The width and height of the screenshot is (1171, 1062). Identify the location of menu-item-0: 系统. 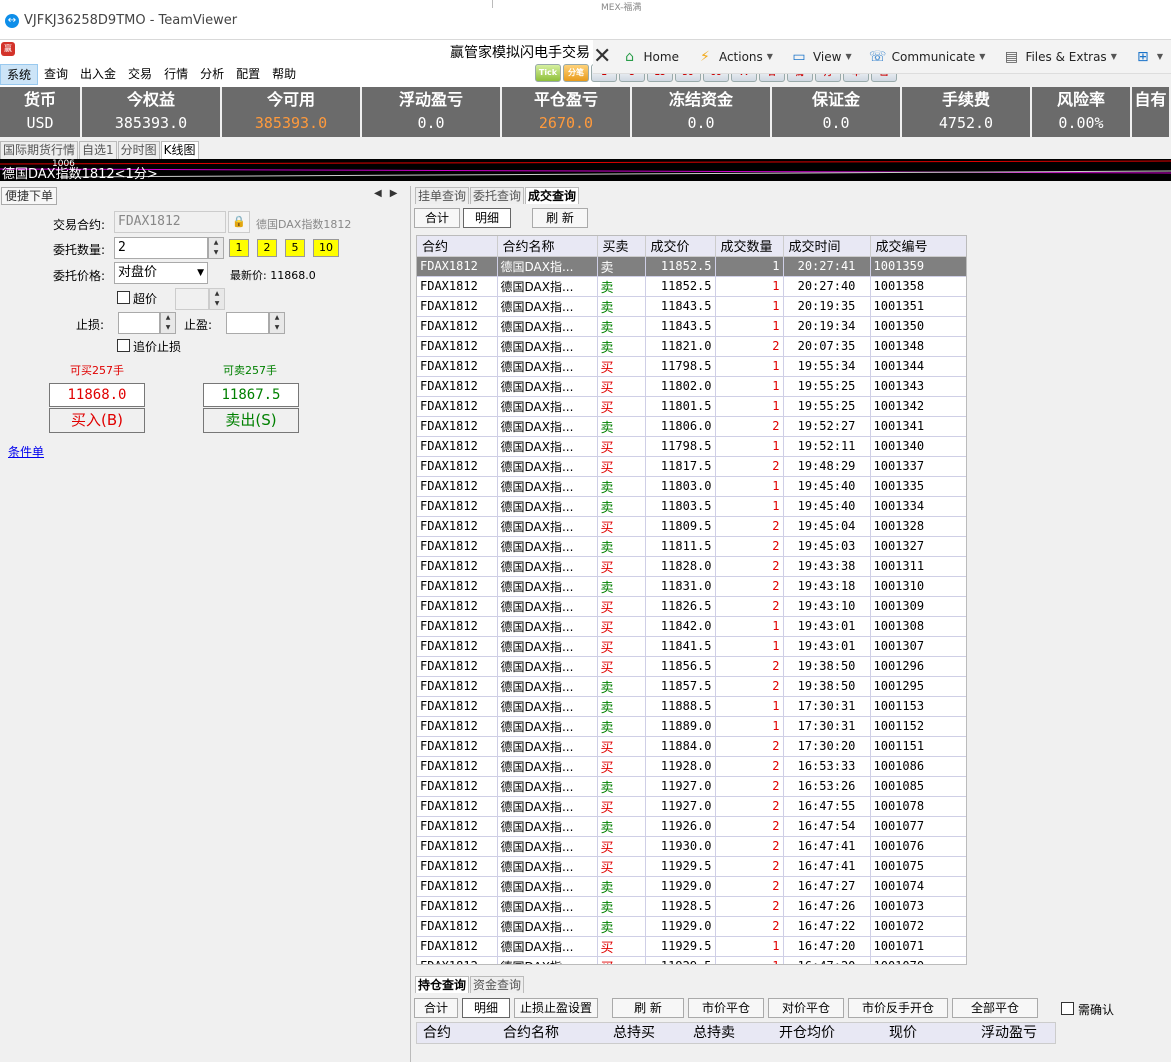
(19, 74).